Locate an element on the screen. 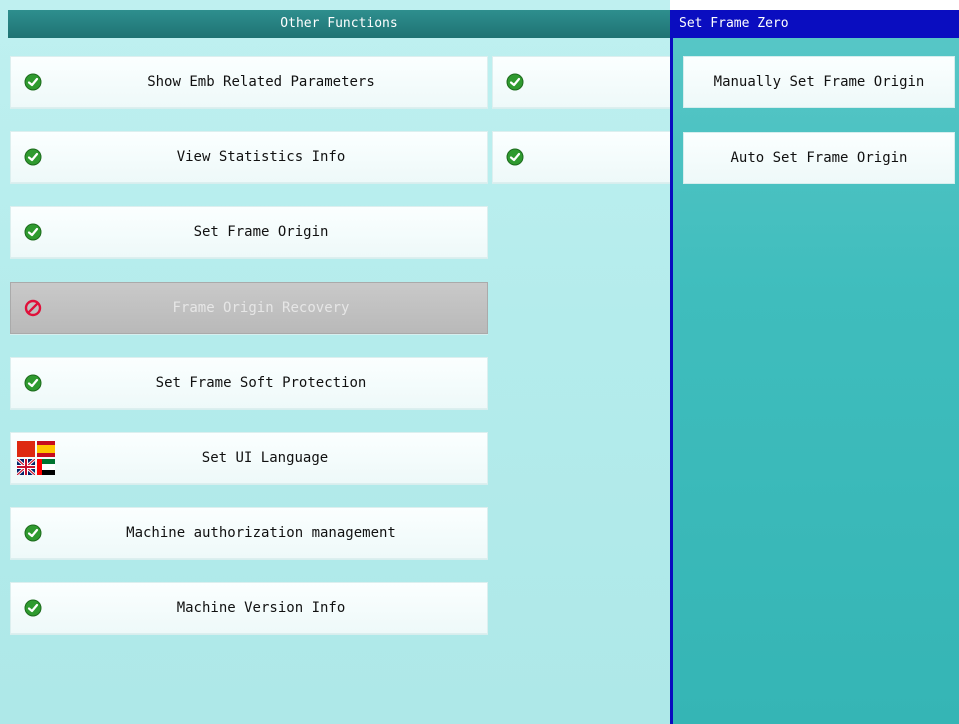  set-frame-soft-protection-button: Set Frame Soft Protection is located at coordinates (249, 383).